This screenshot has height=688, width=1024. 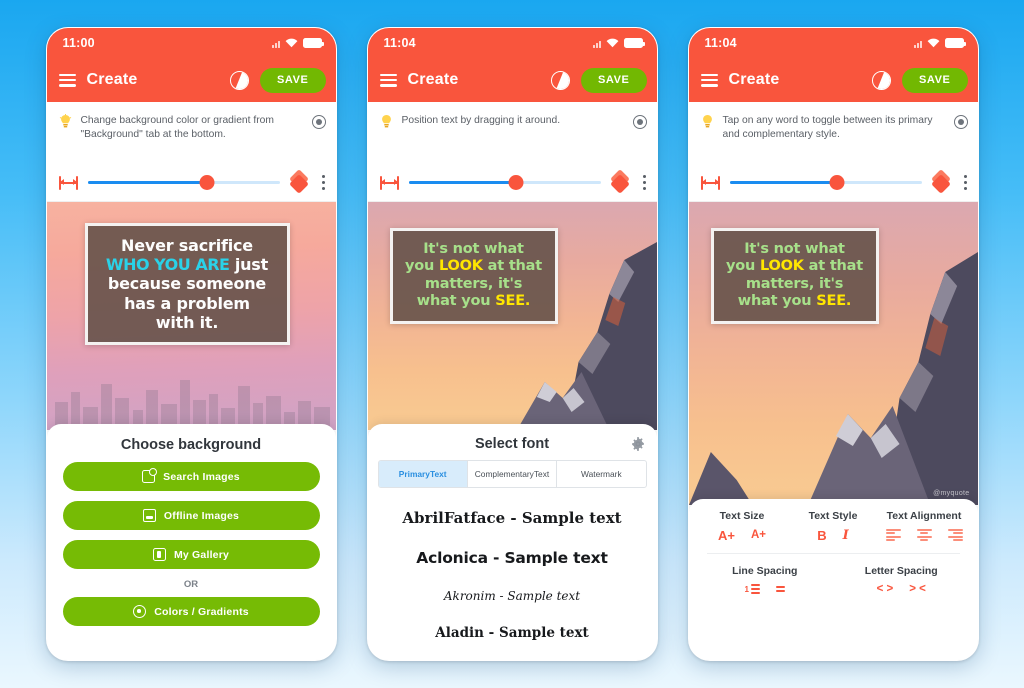 I want to click on align-right-icon, so click(x=955, y=535).